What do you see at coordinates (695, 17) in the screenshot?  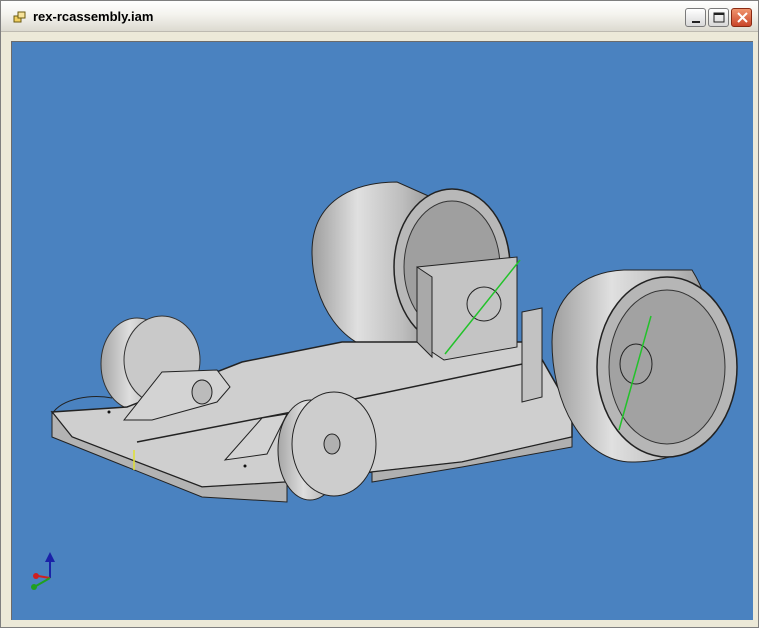 I see `minimize-button` at bounding box center [695, 17].